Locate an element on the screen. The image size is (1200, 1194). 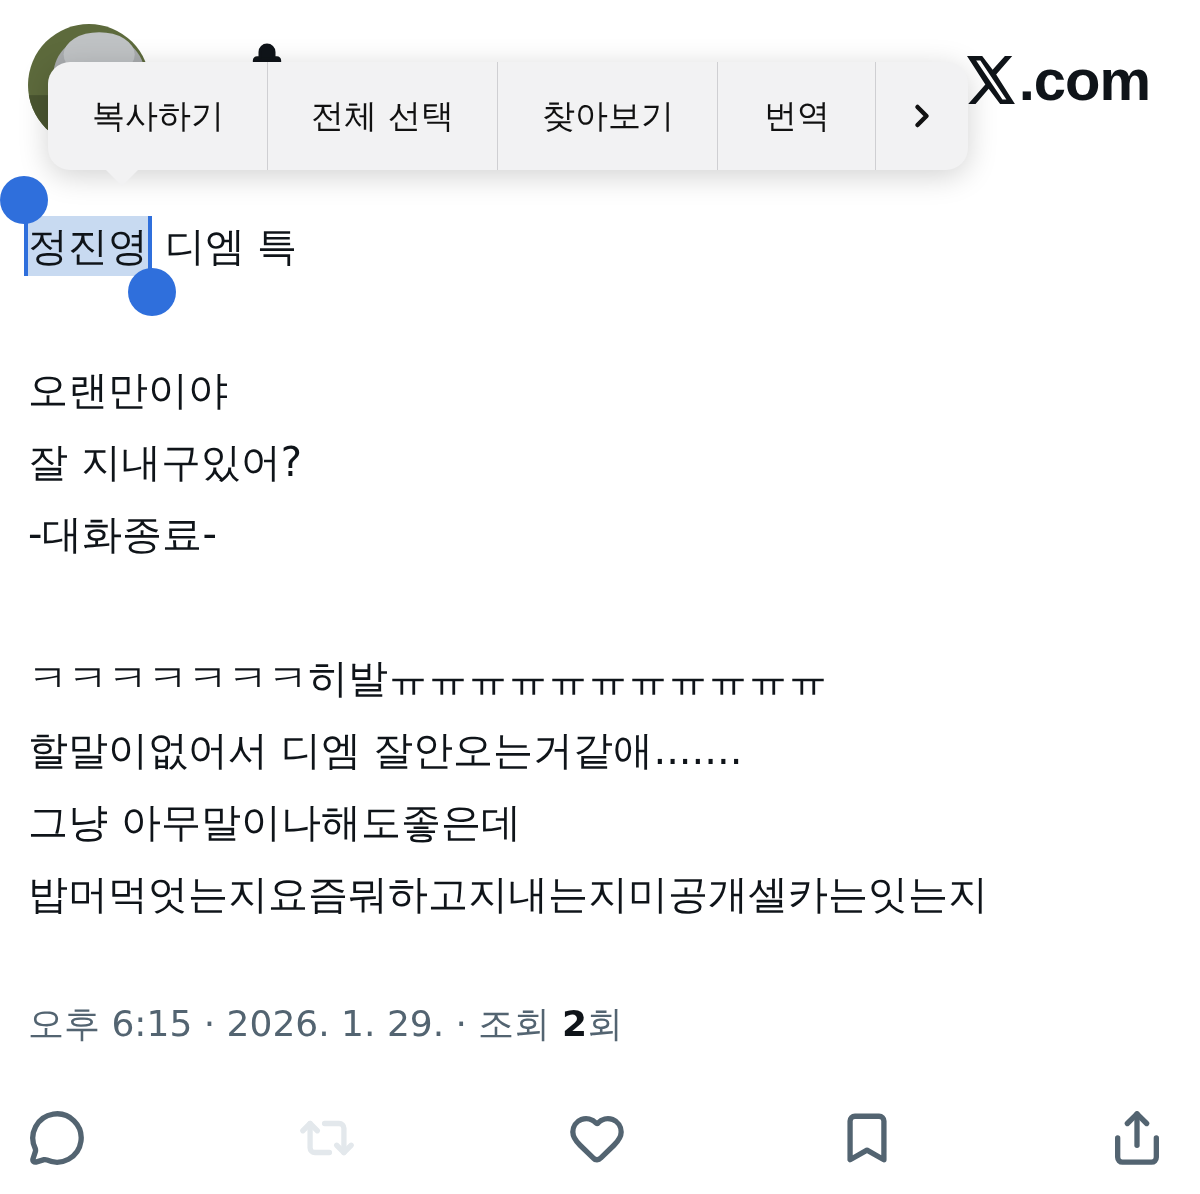
menu-item: 찾아보기 is located at coordinates (608, 116).